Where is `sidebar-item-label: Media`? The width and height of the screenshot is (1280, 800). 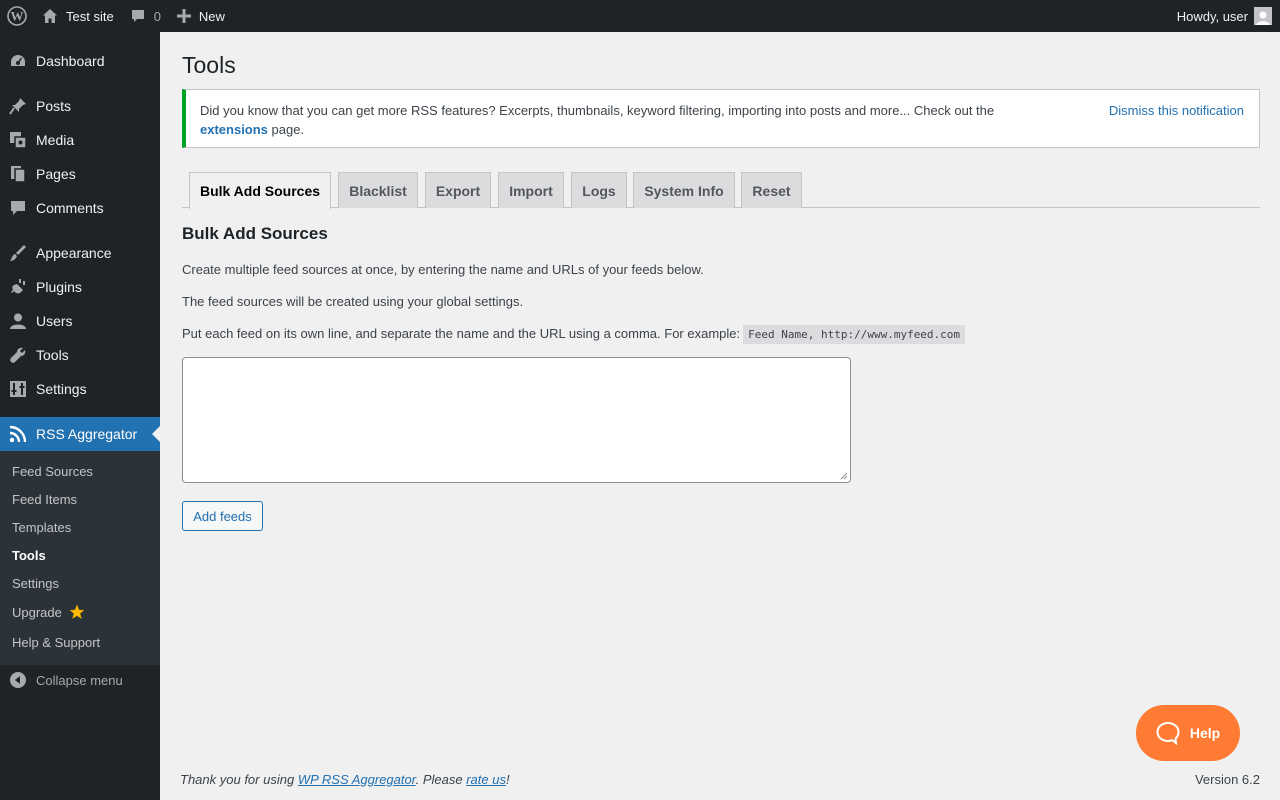
sidebar-item-label: Media is located at coordinates (55, 140).